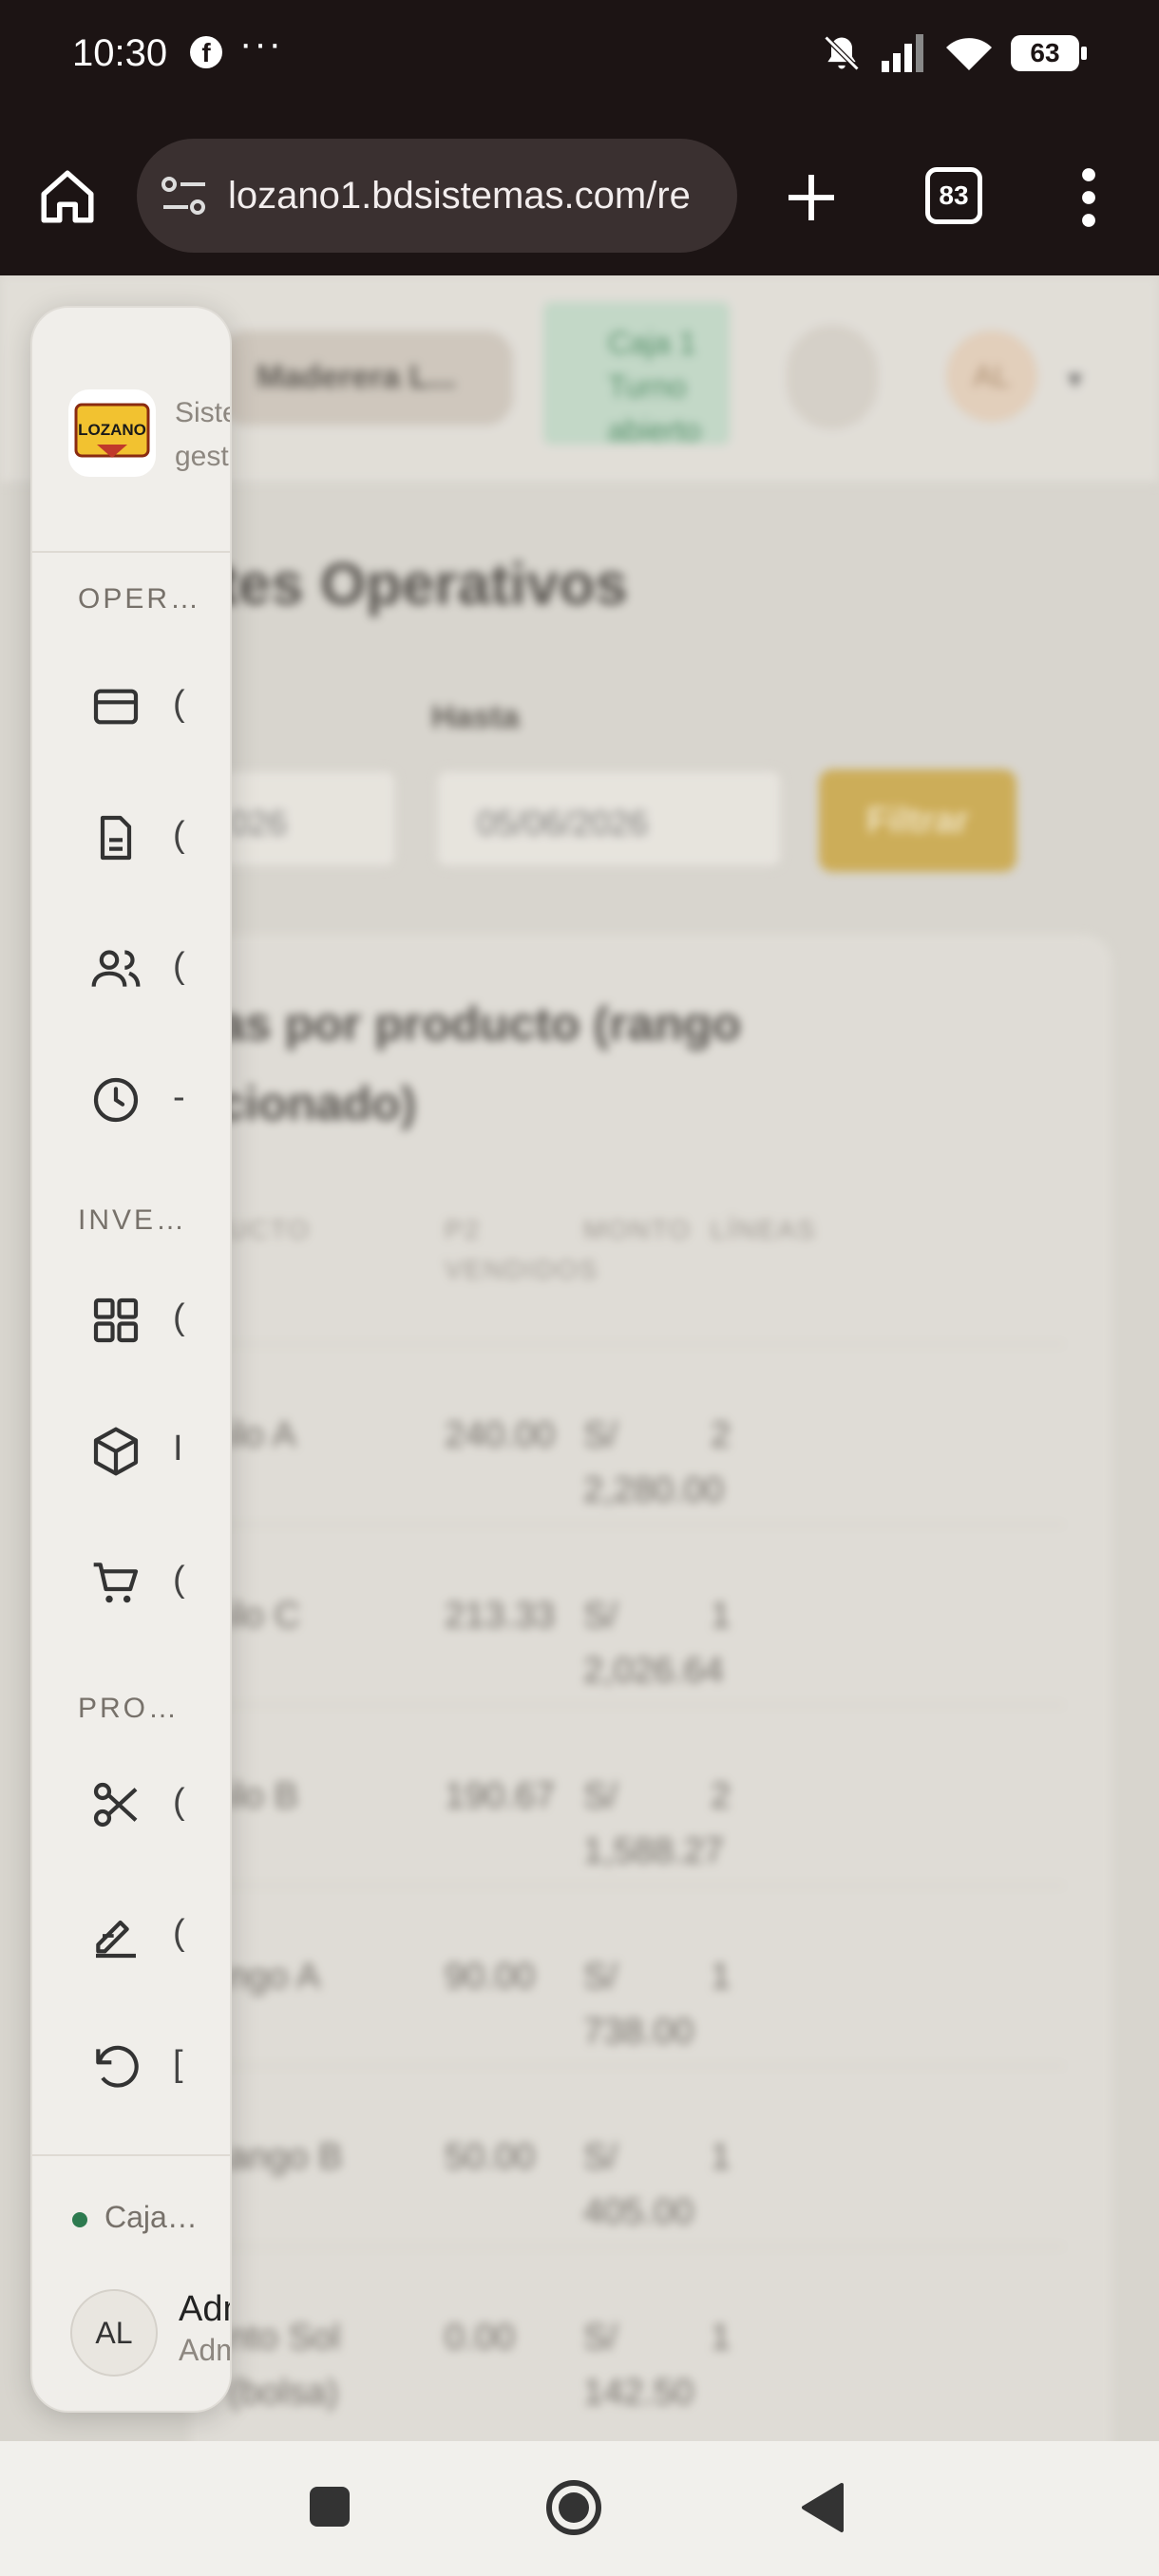 This screenshot has width=1159, height=2576. Describe the element at coordinates (131, 1449) in the screenshot. I see `sidebar-item-inventory: I` at that location.